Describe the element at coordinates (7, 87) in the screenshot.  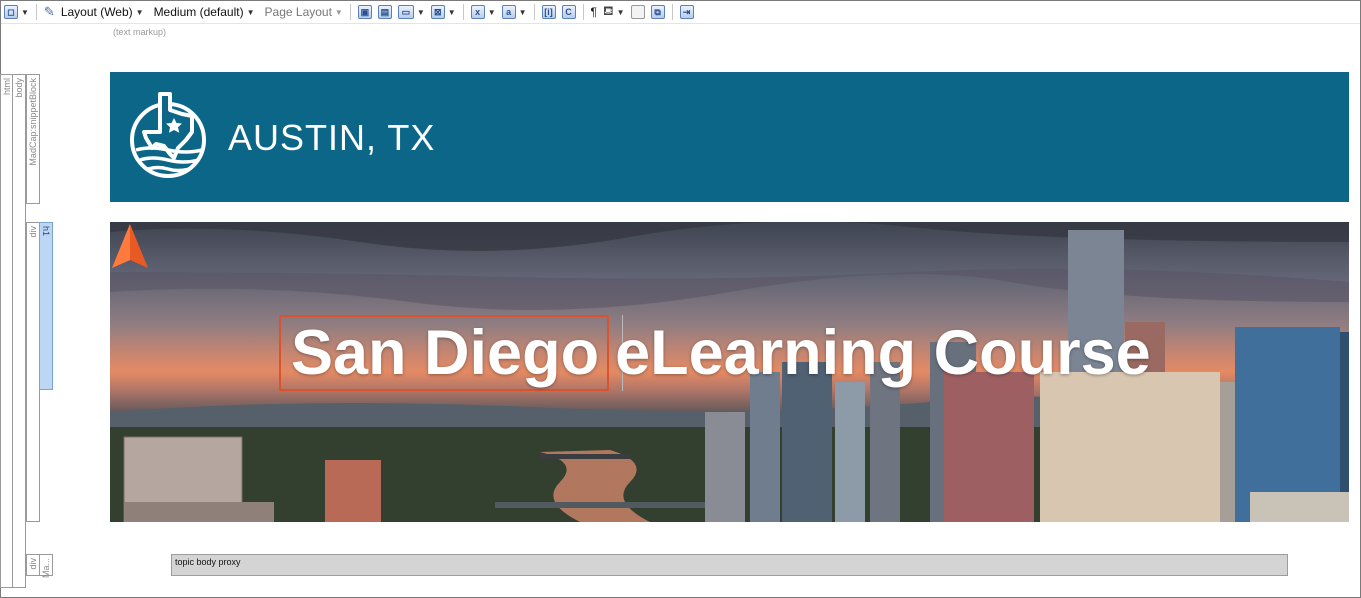
I see `structure-bar-label: html` at that location.